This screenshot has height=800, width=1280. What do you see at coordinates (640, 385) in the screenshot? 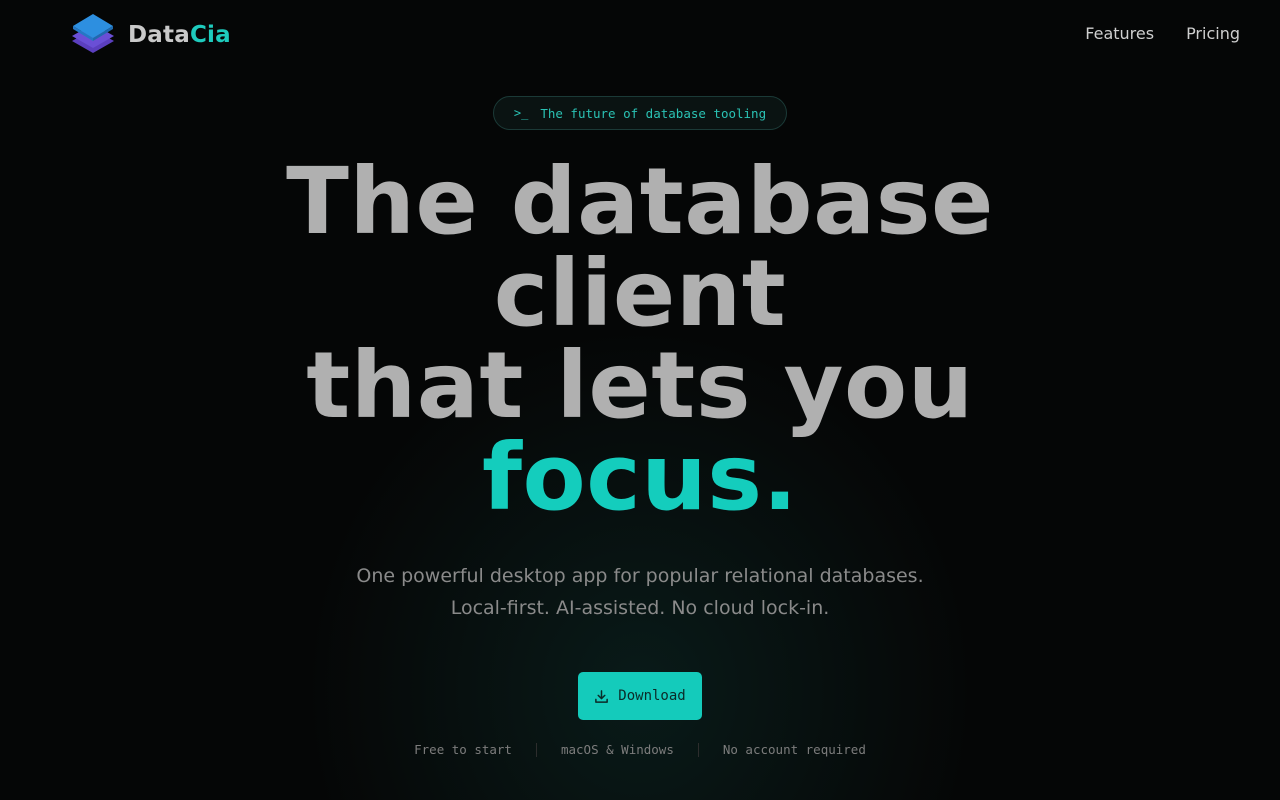
I see `headline-line-3: that lets you` at bounding box center [640, 385].